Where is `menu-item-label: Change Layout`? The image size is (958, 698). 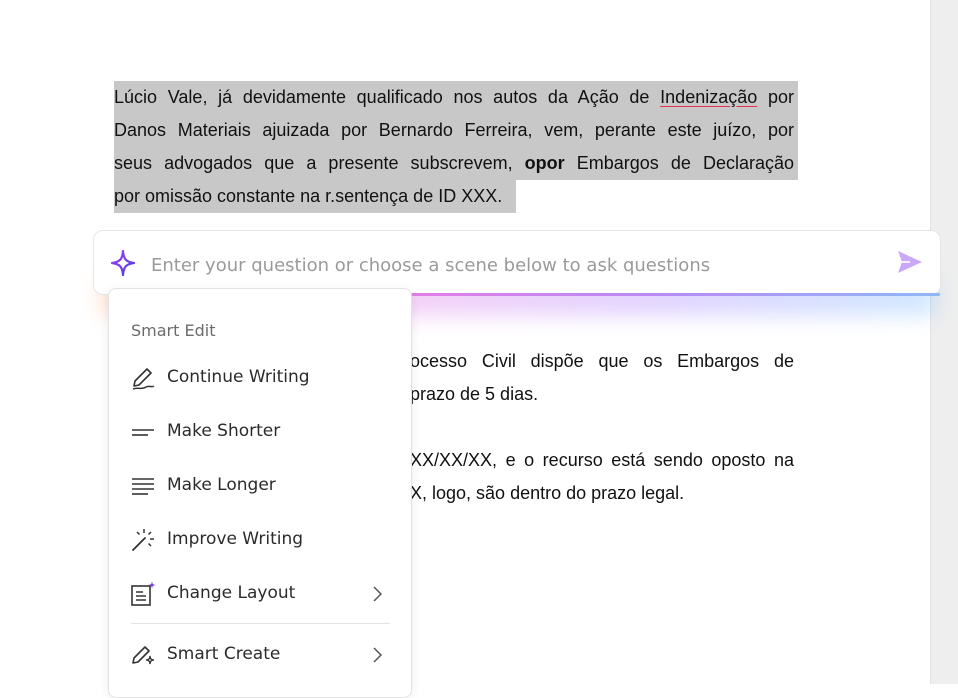
menu-item-label: Change Layout is located at coordinates (231, 593).